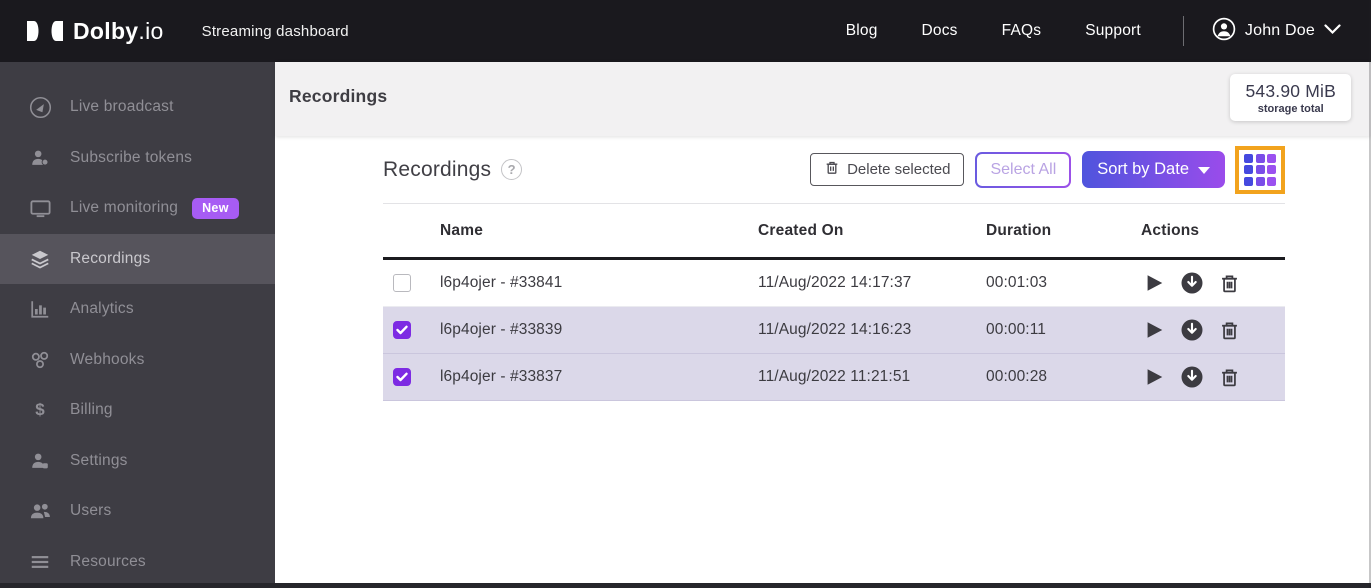  What do you see at coordinates (108, 561) in the screenshot?
I see `sidebar-item-label: Resources` at bounding box center [108, 561].